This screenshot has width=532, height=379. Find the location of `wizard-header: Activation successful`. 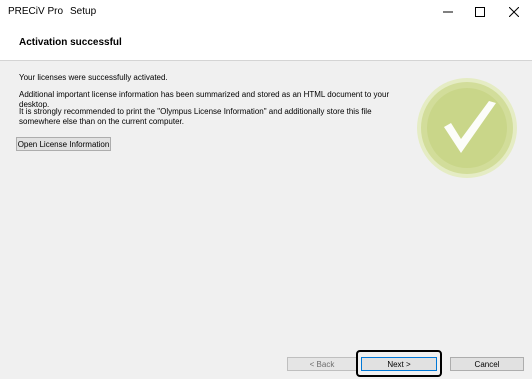

wizard-header: Activation successful is located at coordinates (266, 43).